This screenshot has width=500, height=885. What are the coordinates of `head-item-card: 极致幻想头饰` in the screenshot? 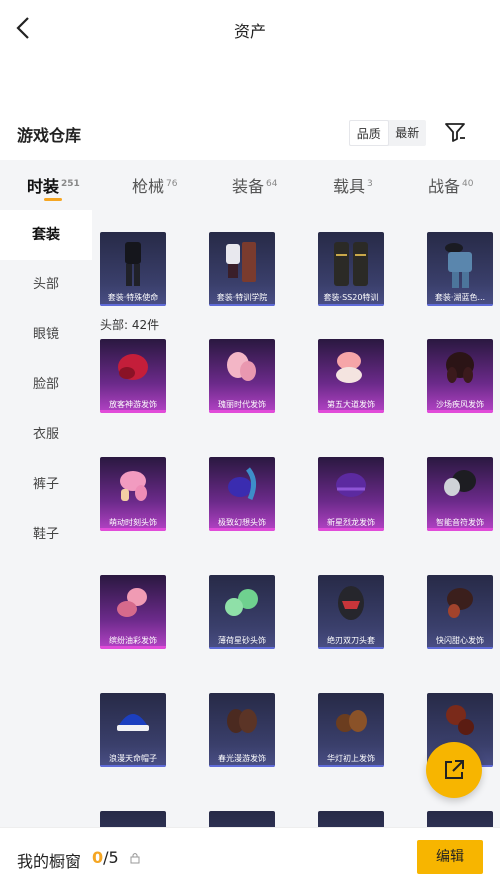 It's located at (242, 494).